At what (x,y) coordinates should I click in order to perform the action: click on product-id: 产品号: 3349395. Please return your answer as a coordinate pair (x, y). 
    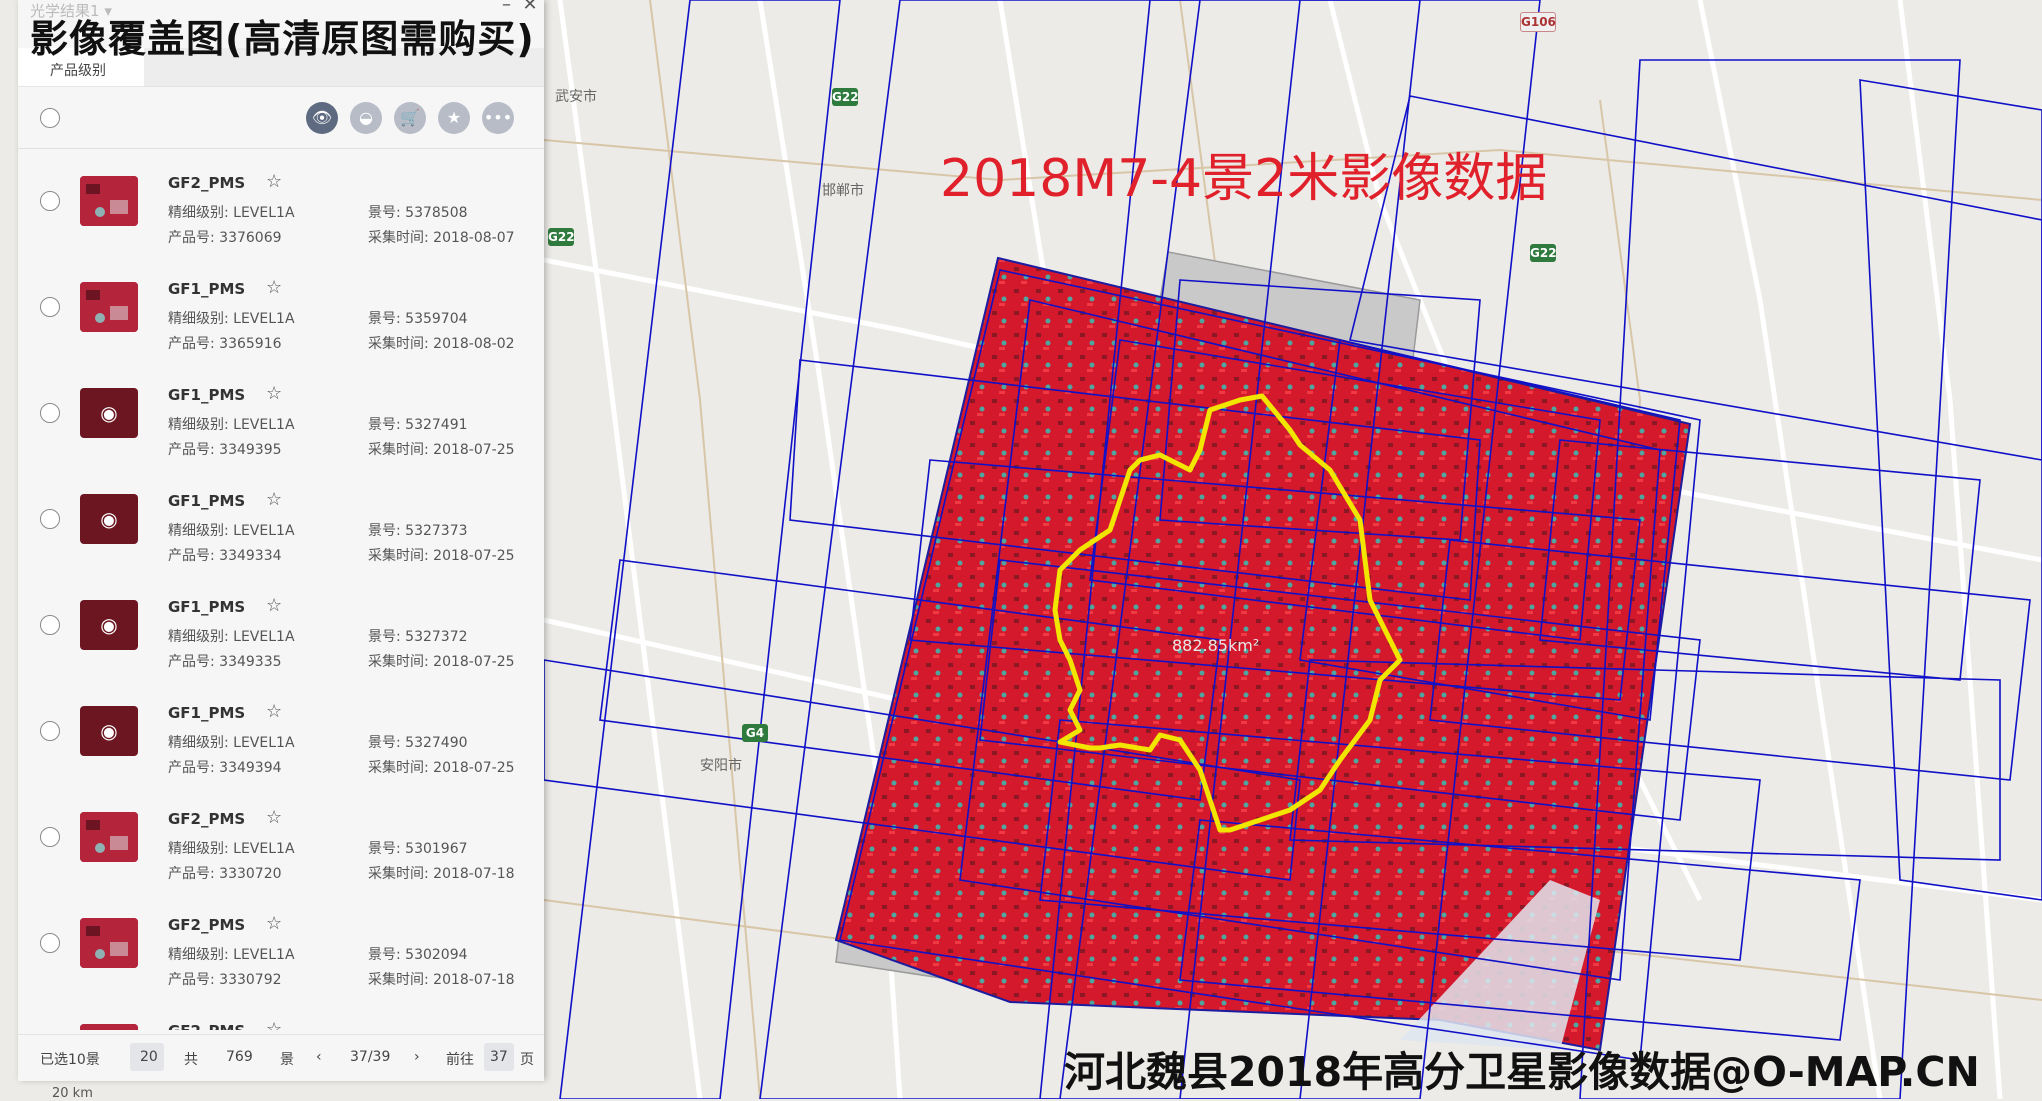
    Looking at the image, I should click on (225, 450).